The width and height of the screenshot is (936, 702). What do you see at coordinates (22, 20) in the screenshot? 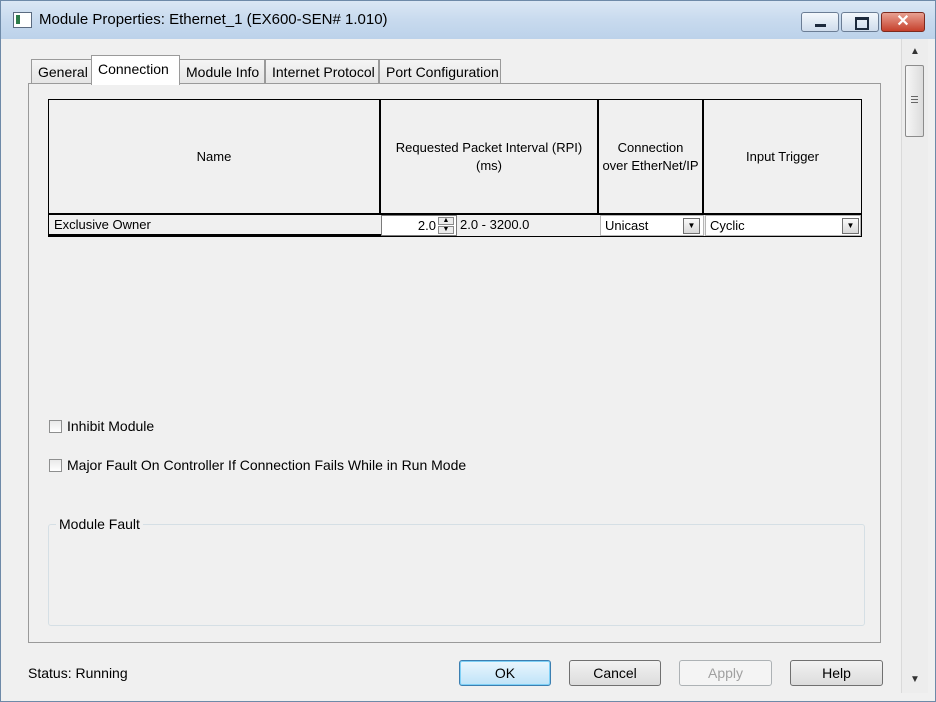
I see `application-icon` at bounding box center [22, 20].